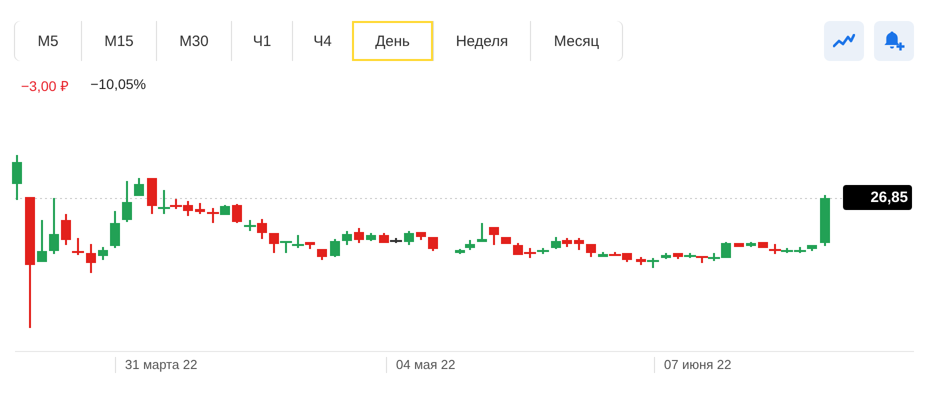 Image resolution: width=925 pixels, height=405 pixels. Describe the element at coordinates (193, 41) in the screenshot. I see `timeframe-tab: M30` at that location.